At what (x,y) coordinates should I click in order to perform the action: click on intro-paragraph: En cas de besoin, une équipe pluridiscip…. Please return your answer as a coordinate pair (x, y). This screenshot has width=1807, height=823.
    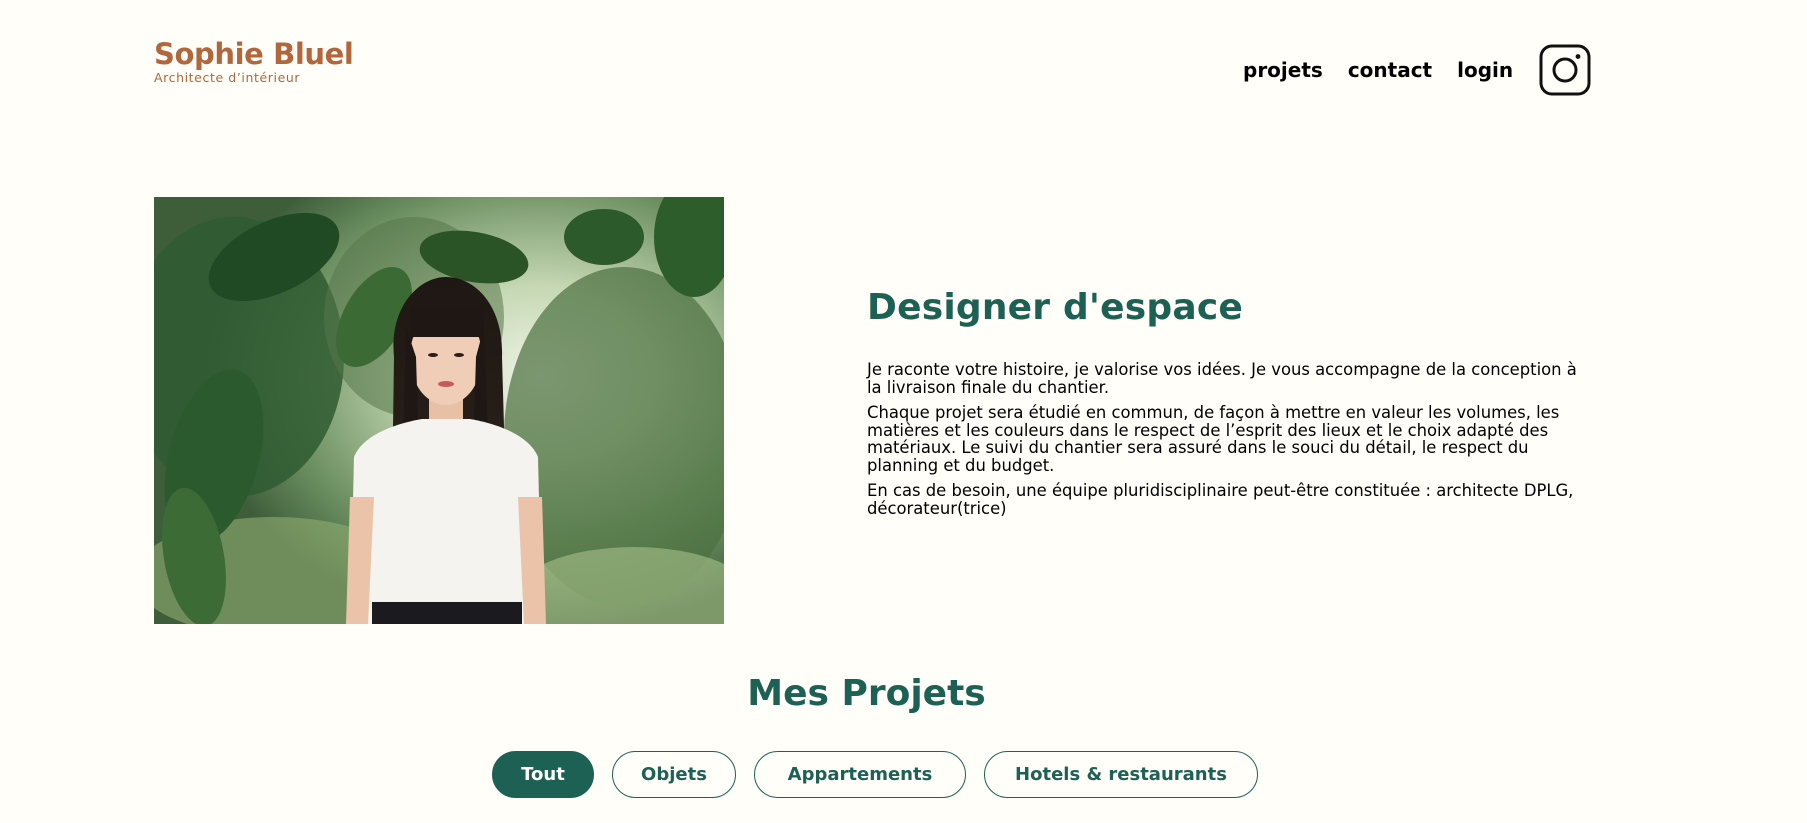
    Looking at the image, I should click on (1220, 499).